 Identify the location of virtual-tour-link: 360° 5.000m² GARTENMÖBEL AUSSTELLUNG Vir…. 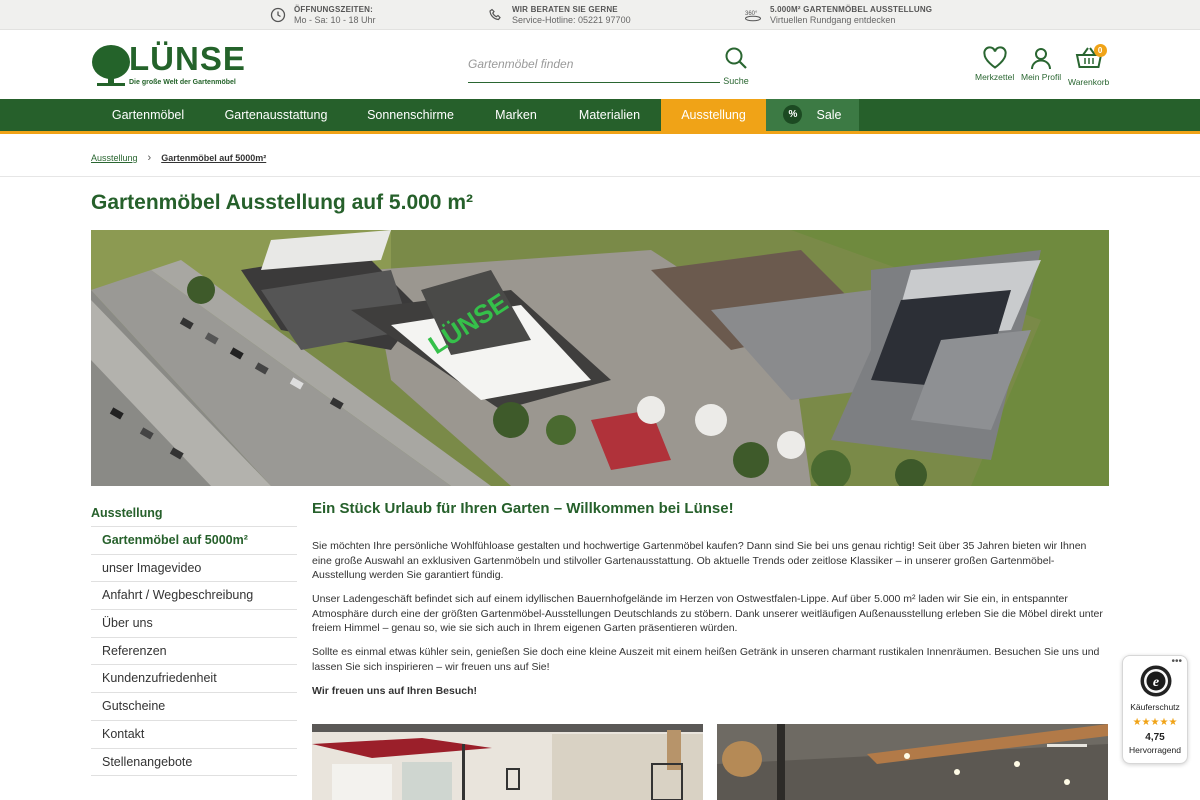
(838, 15).